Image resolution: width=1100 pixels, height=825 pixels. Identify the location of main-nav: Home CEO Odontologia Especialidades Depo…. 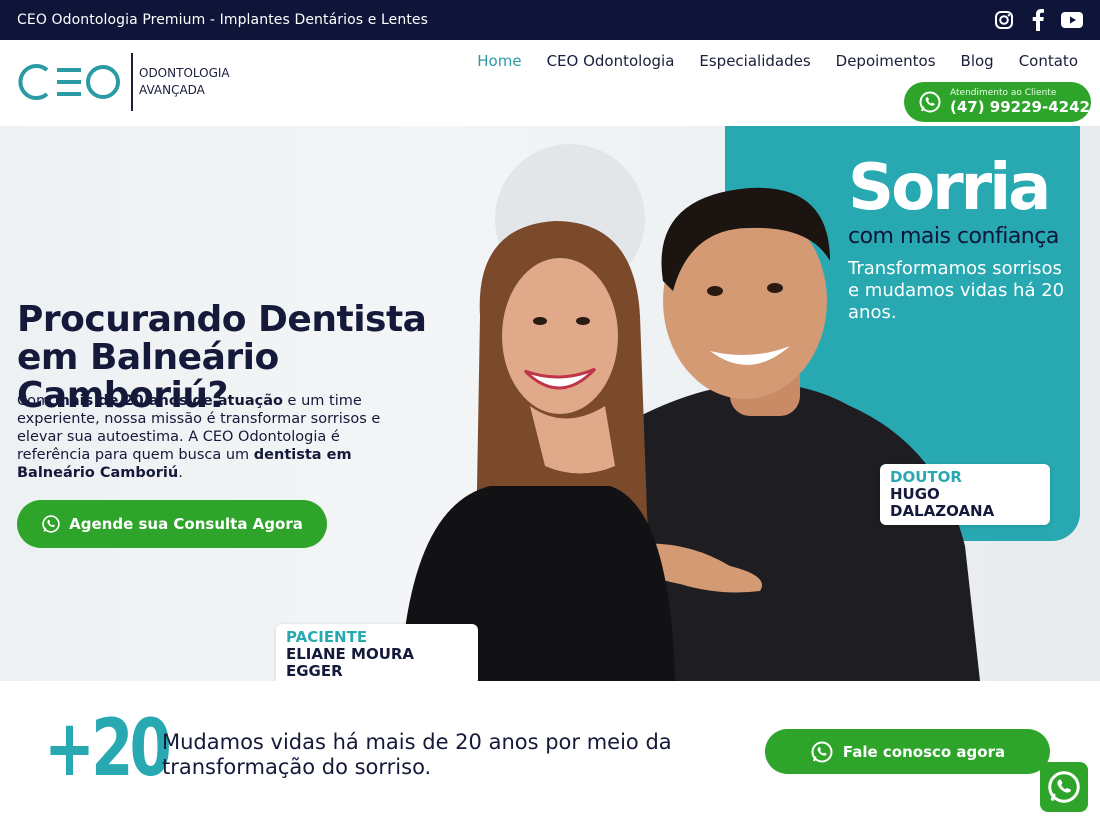
(777, 61).